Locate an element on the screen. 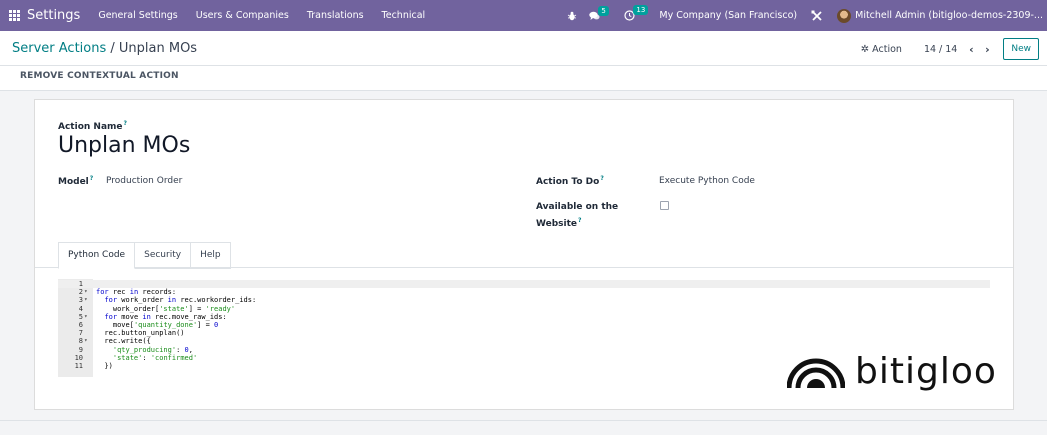 Image resolution: width=1047 pixels, height=435 pixels. code-text: move['quantity_done'] = 0 is located at coordinates (157, 325).